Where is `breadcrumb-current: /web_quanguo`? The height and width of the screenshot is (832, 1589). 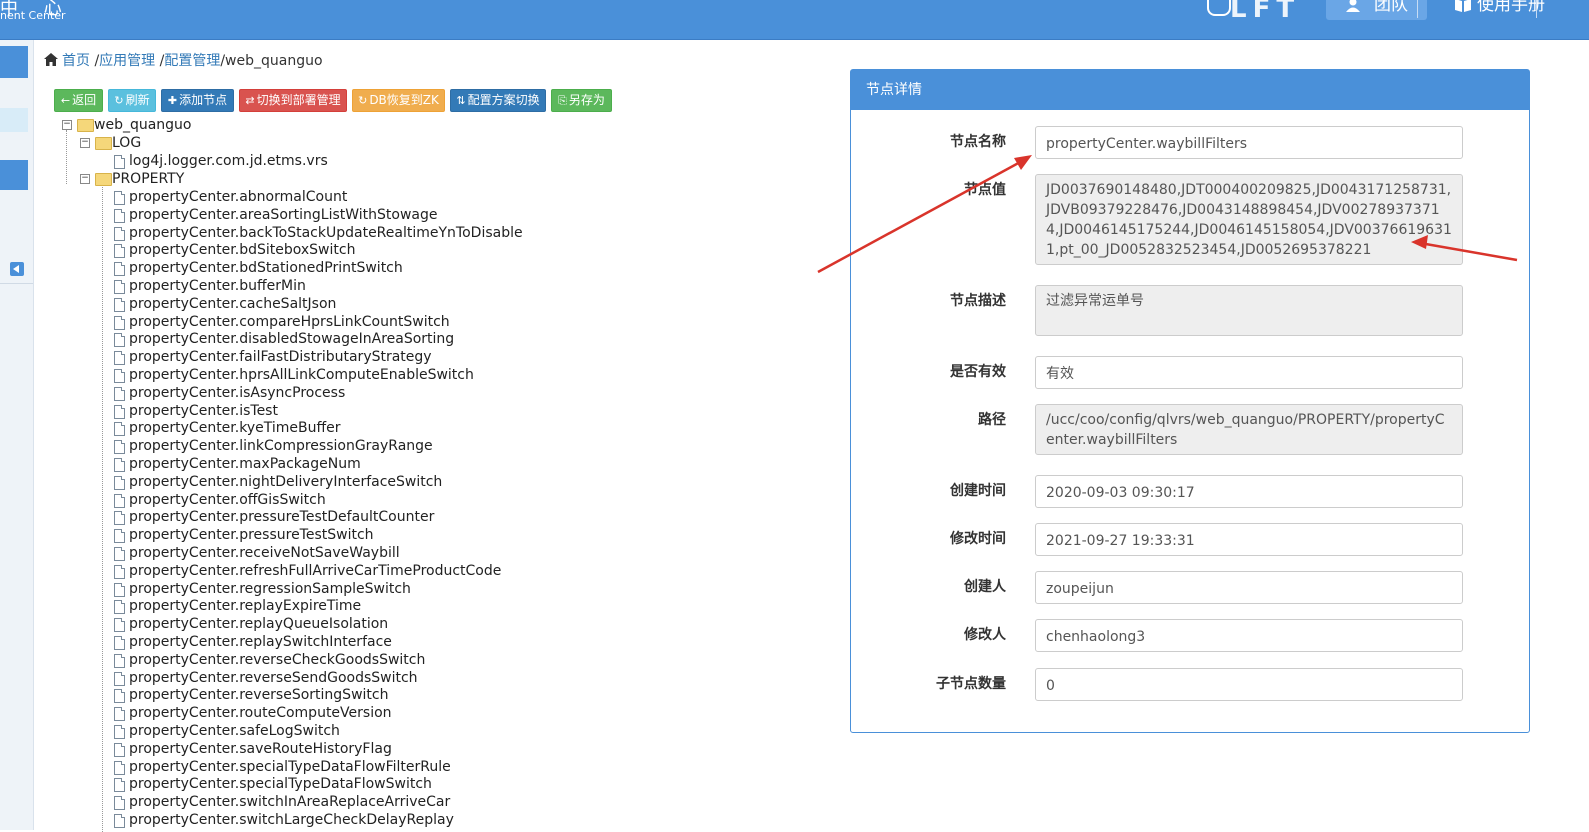
breadcrumb-current: /web_quanguo is located at coordinates (271, 61).